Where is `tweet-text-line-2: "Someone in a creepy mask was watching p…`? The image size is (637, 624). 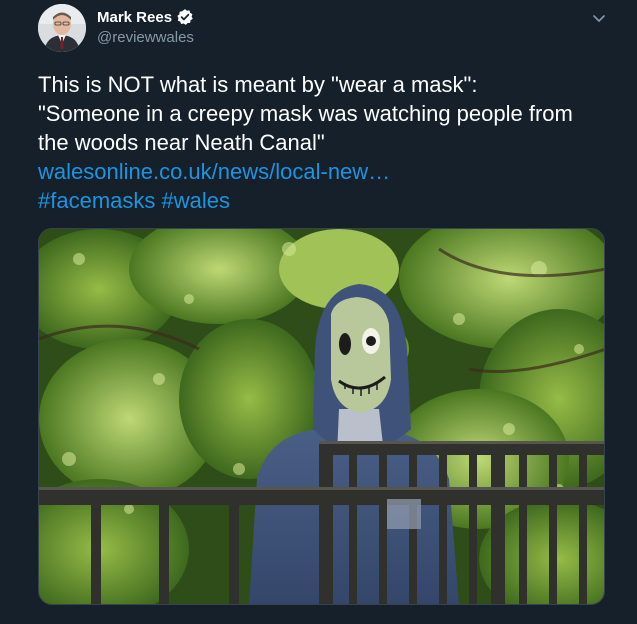 tweet-text-line-2: "Someone in a creepy mask was watching p… is located at coordinates (305, 113).